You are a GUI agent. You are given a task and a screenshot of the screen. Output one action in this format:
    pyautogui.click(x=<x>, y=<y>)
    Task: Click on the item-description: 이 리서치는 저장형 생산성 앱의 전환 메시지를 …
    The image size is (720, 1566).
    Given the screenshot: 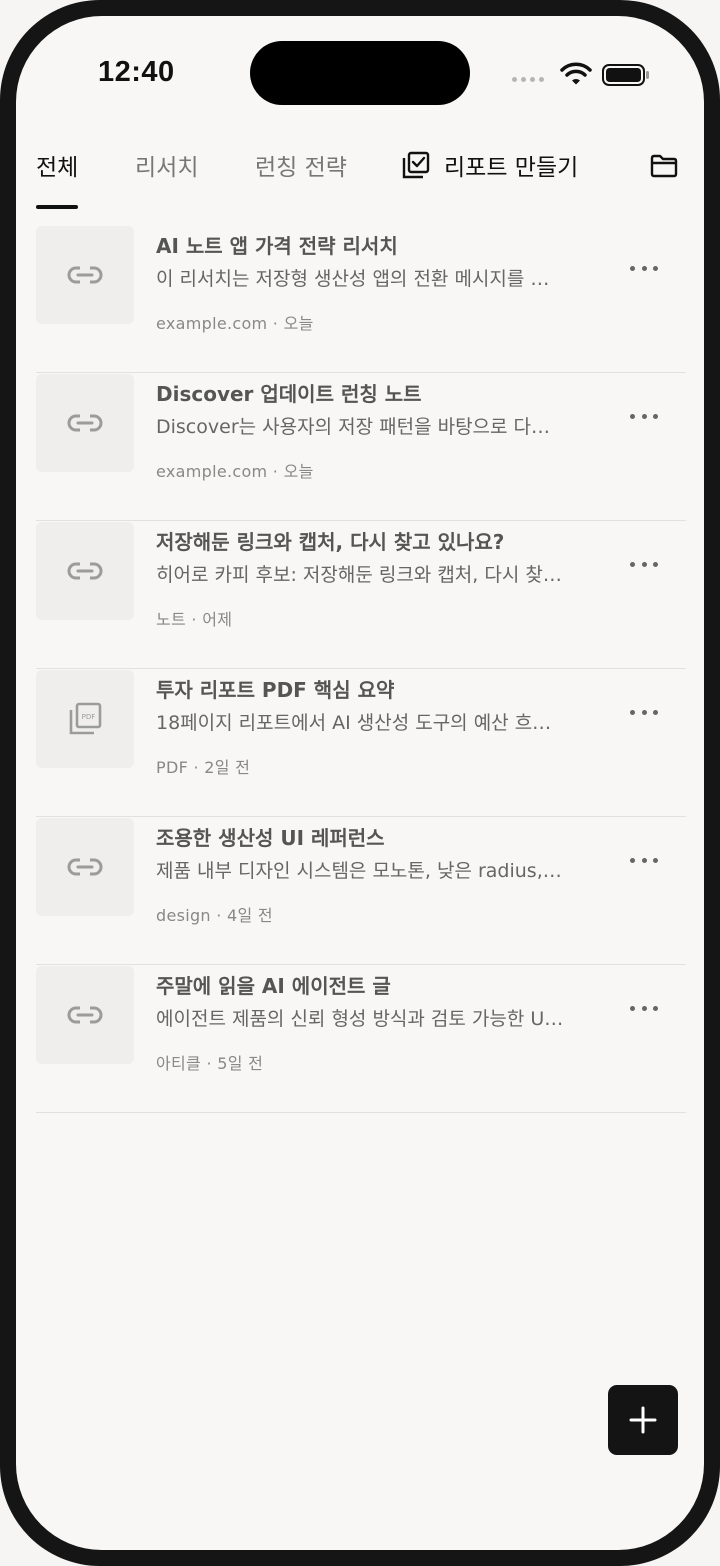 What is the action you would take?
    pyautogui.click(x=353, y=279)
    